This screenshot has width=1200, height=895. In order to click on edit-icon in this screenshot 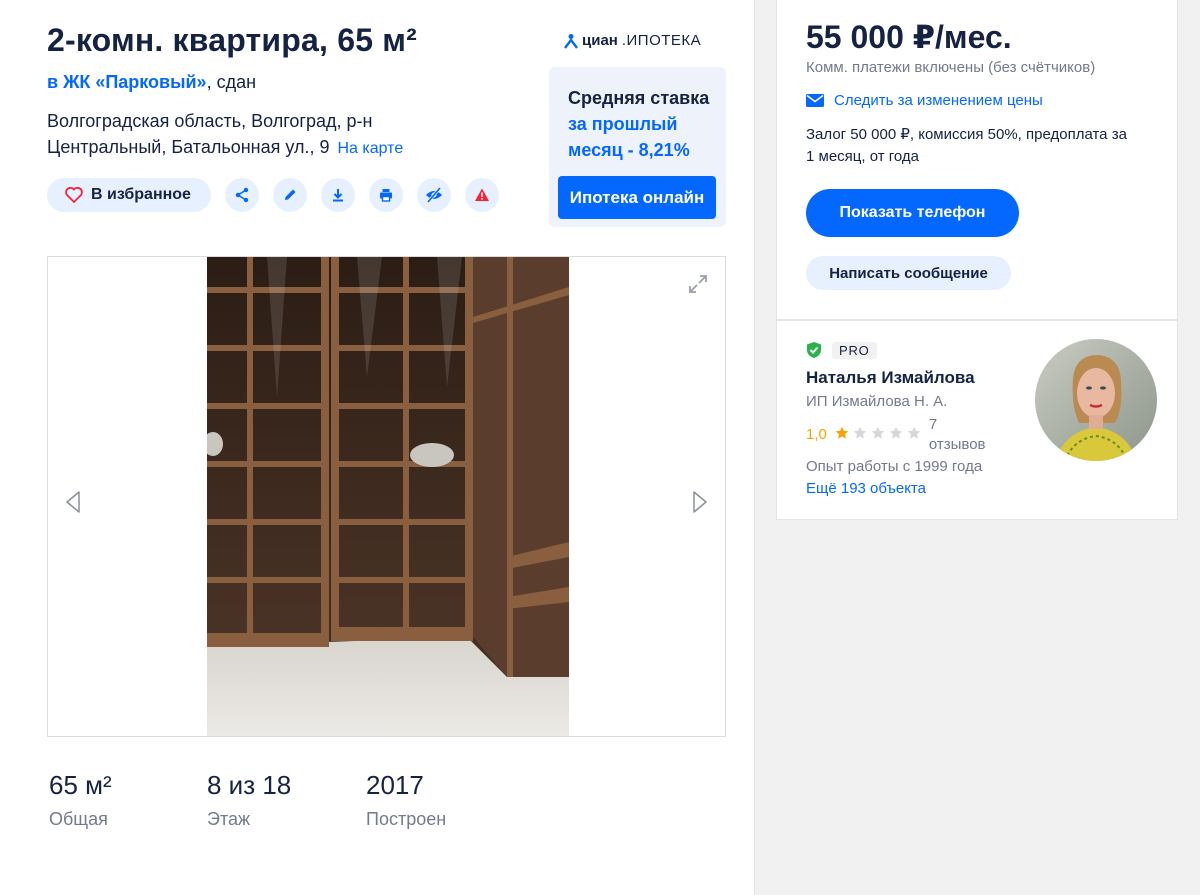, I will do `click(290, 194)`.